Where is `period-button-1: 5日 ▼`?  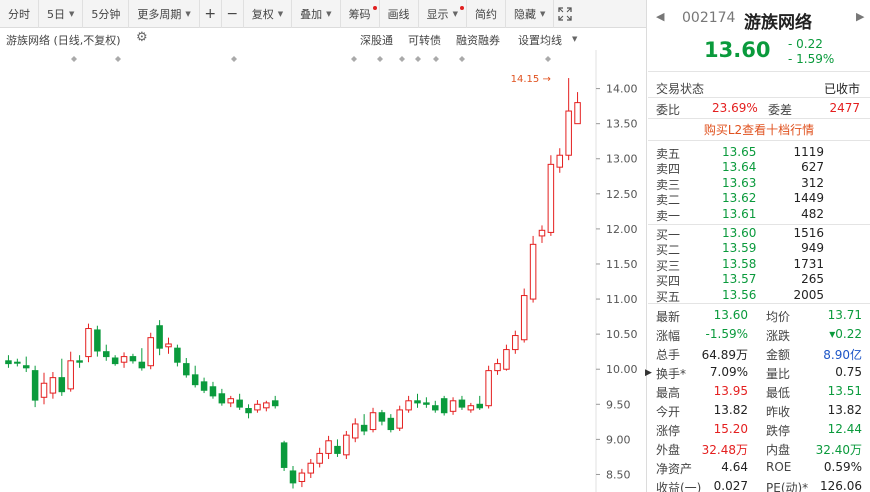
period-button-1: 5日 ▼ is located at coordinates (61, 14).